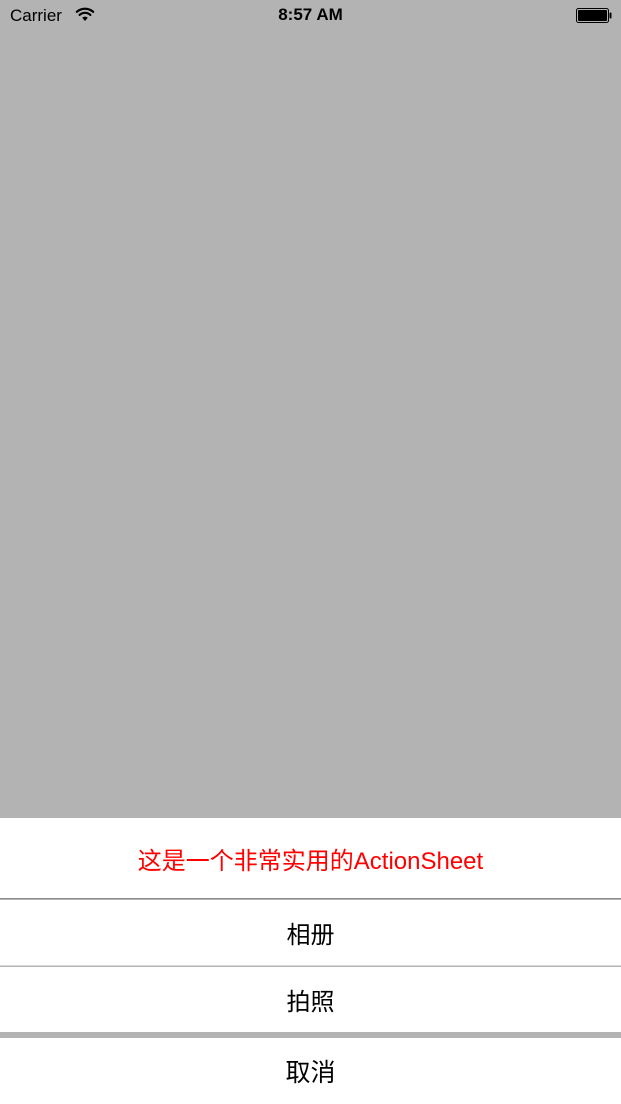  What do you see at coordinates (310, 858) in the screenshot?
I see `action-sheet-title: 这是一个非常实用的ActionSheet` at bounding box center [310, 858].